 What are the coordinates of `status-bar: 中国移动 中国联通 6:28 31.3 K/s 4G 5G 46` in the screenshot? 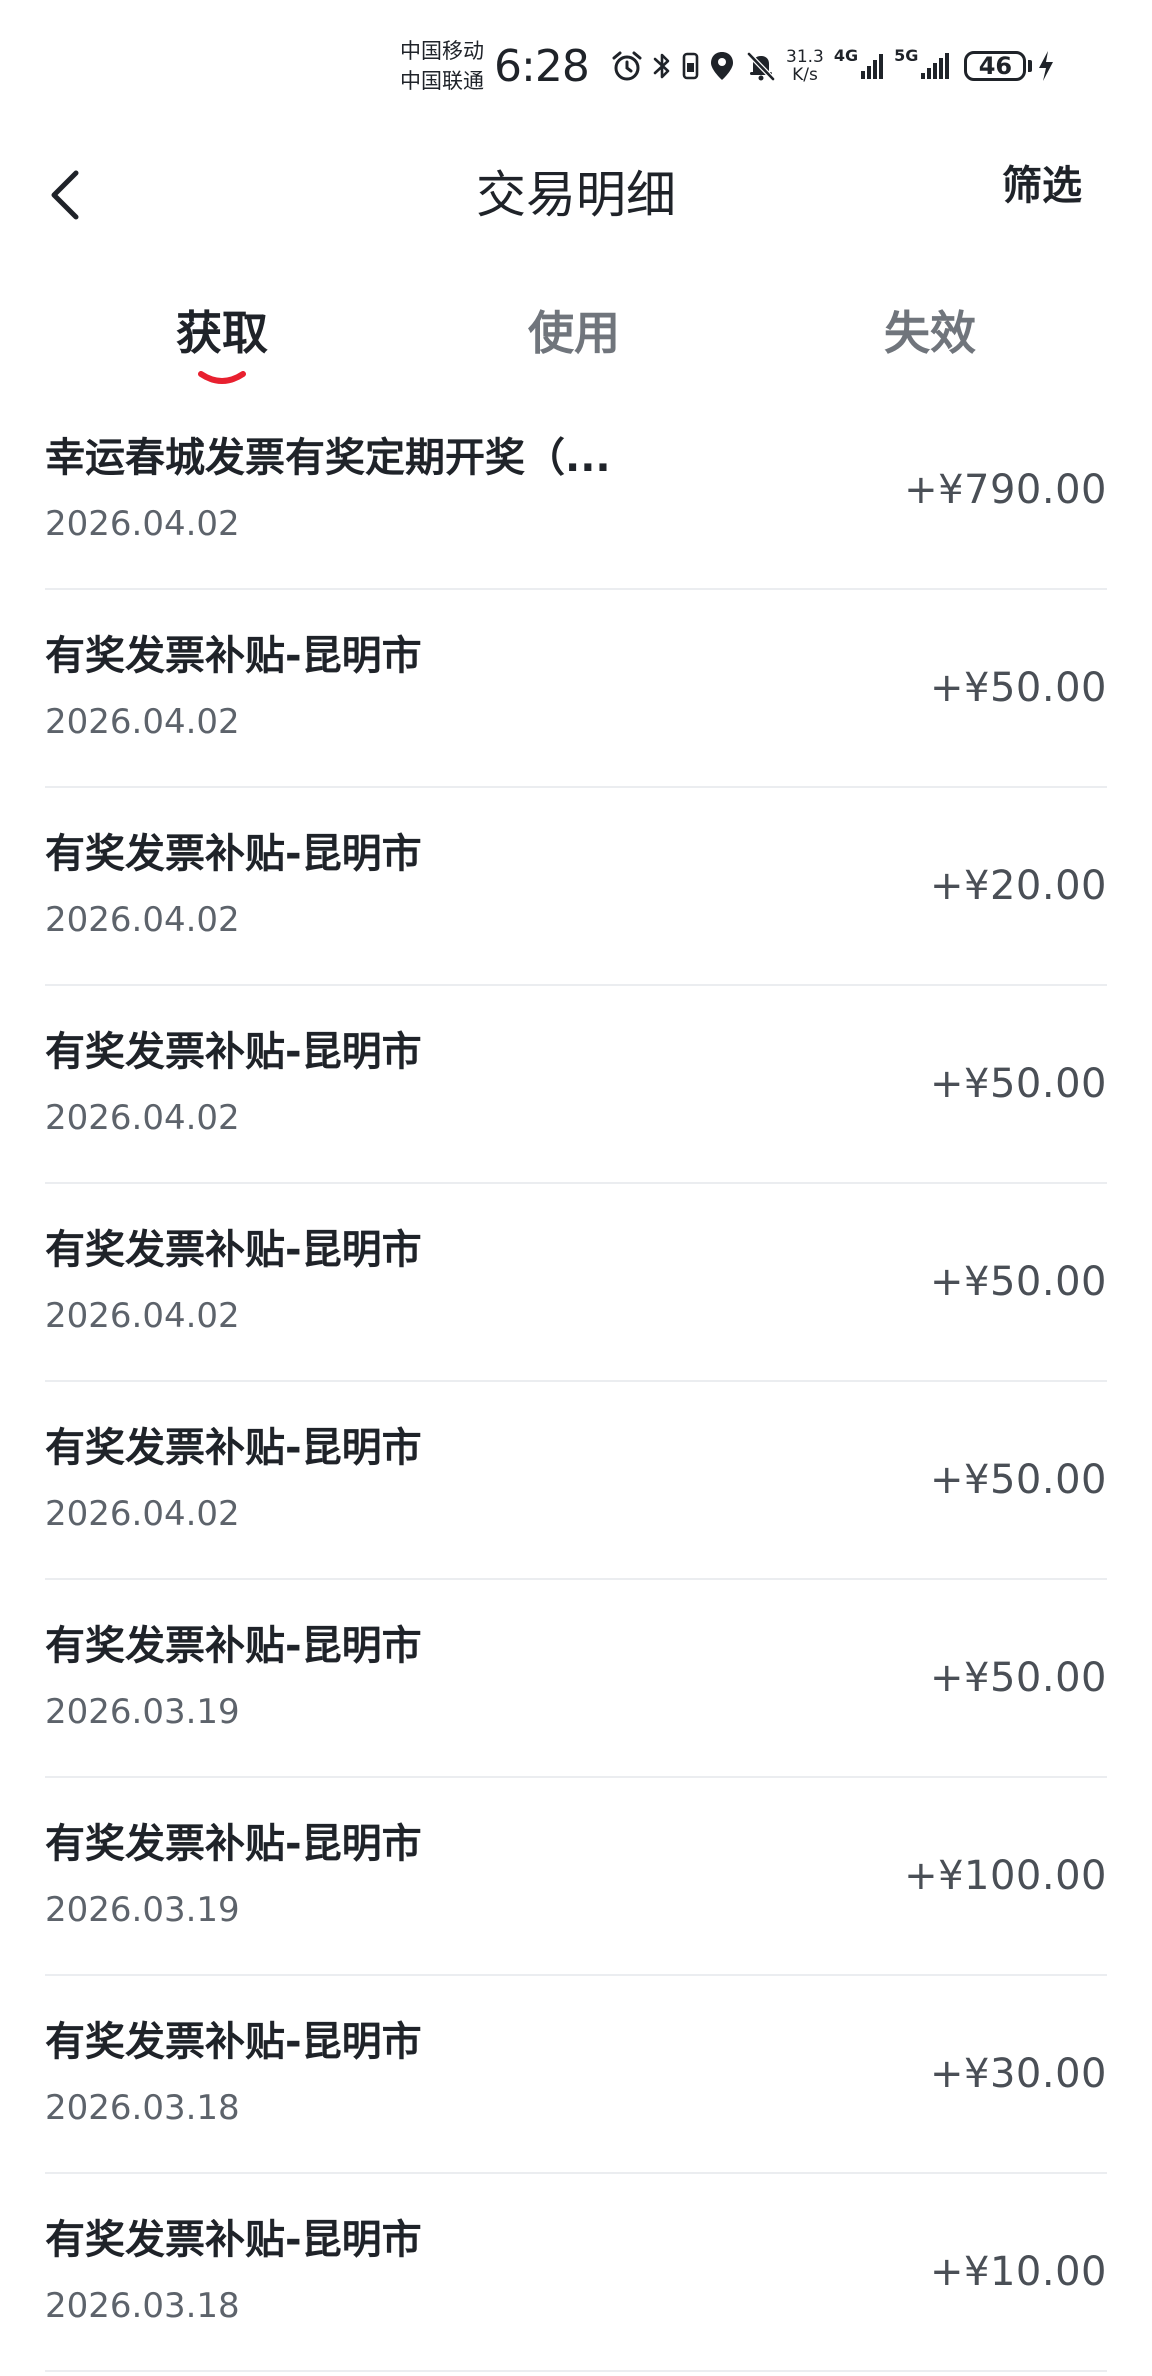 It's located at (576, 65).